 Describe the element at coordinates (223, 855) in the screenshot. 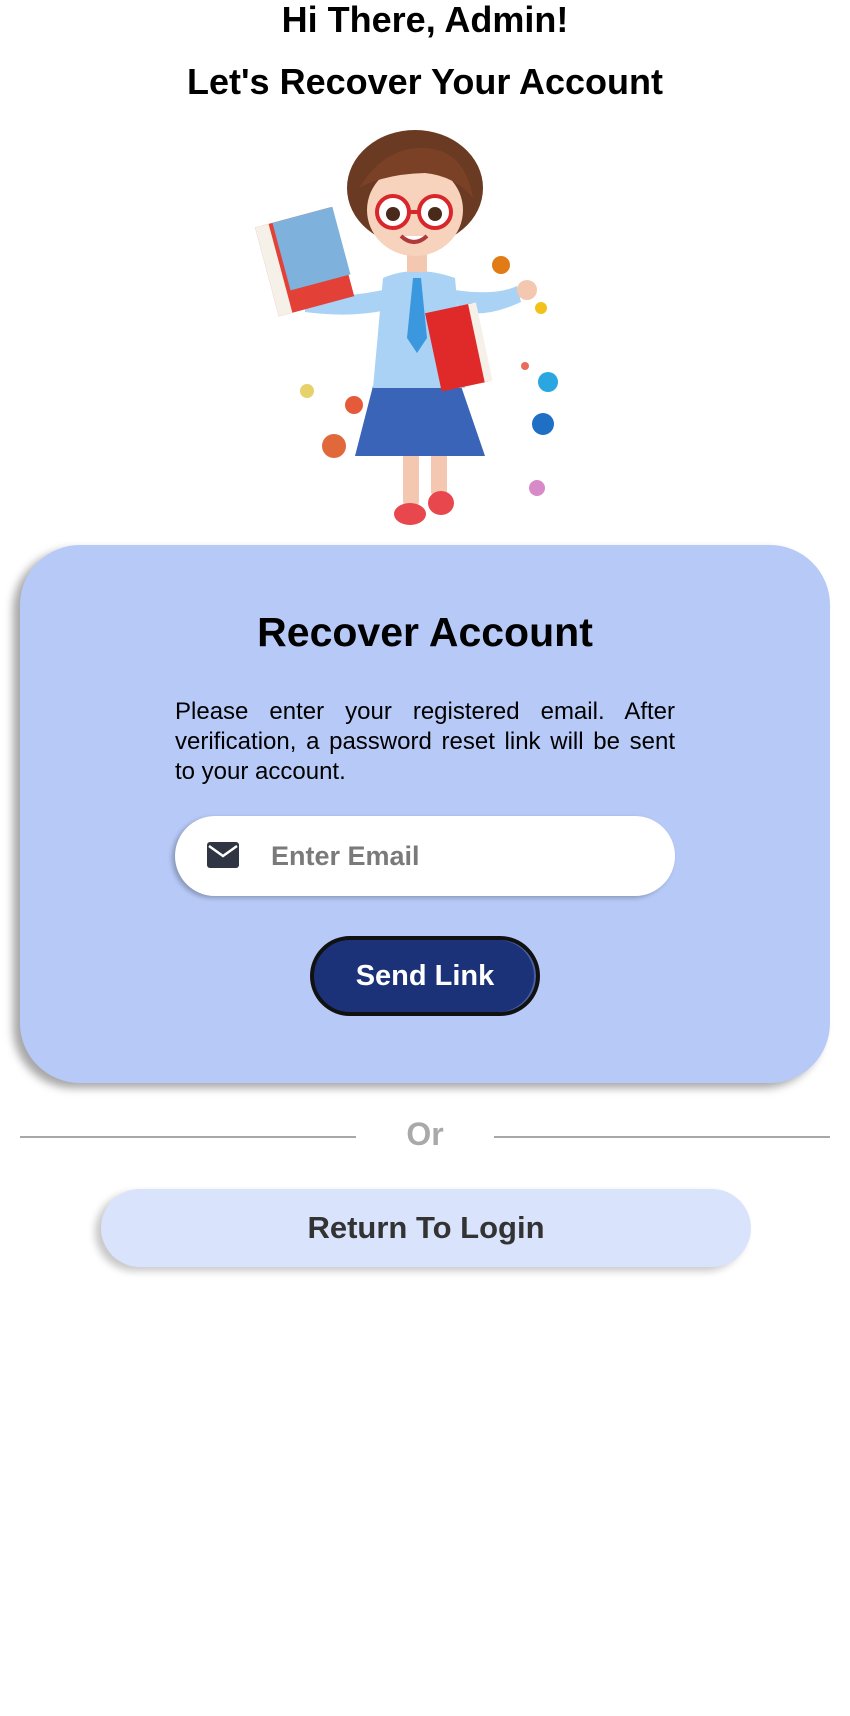

I see `envelope-icon` at that location.